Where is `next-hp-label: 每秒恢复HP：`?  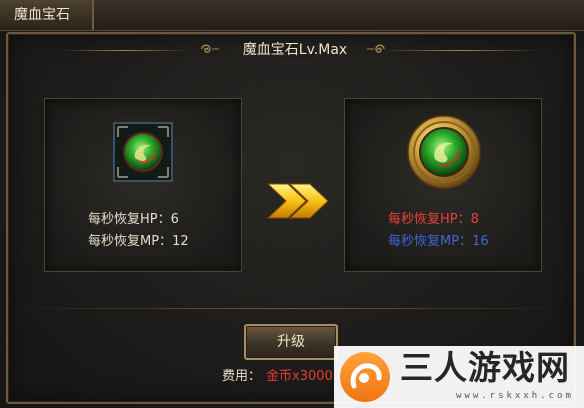 next-hp-label: 每秒恢复HP： is located at coordinates (429, 219).